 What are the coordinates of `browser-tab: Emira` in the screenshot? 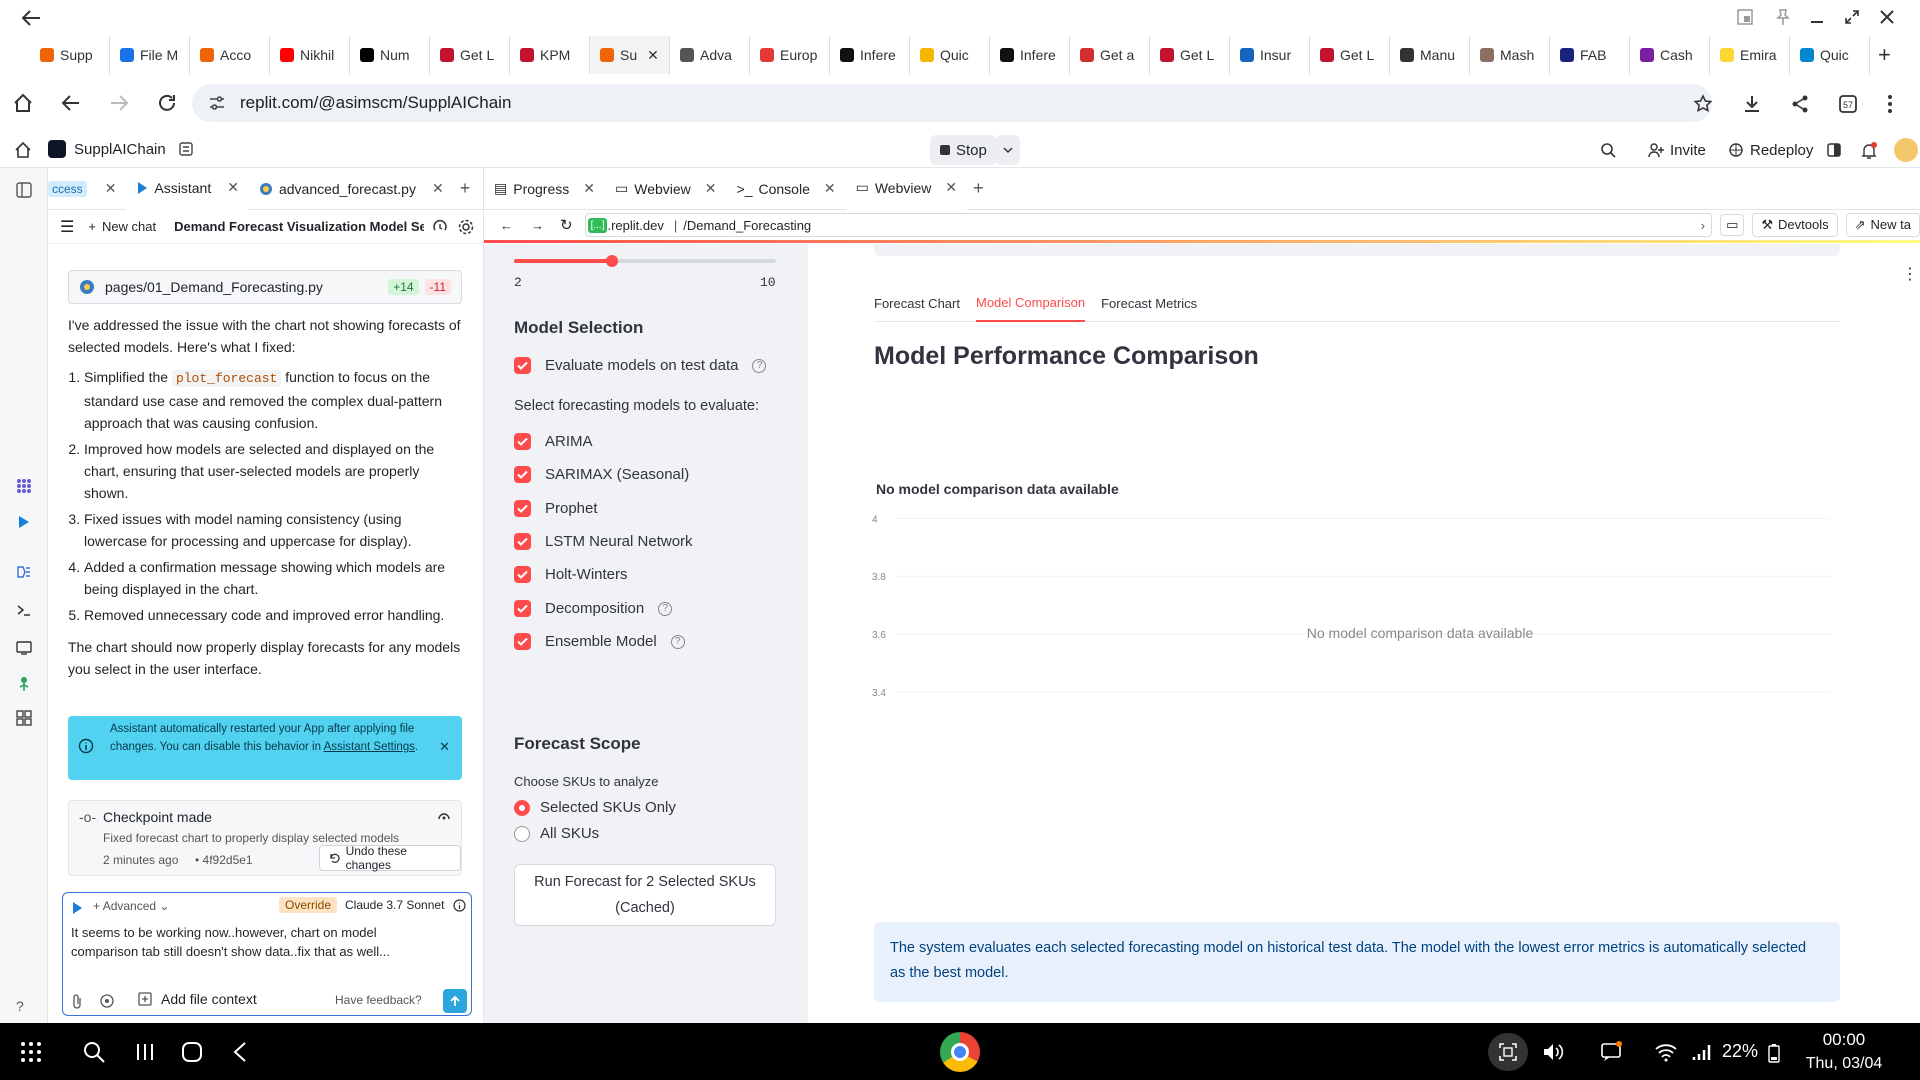 It's located at (1750, 55).